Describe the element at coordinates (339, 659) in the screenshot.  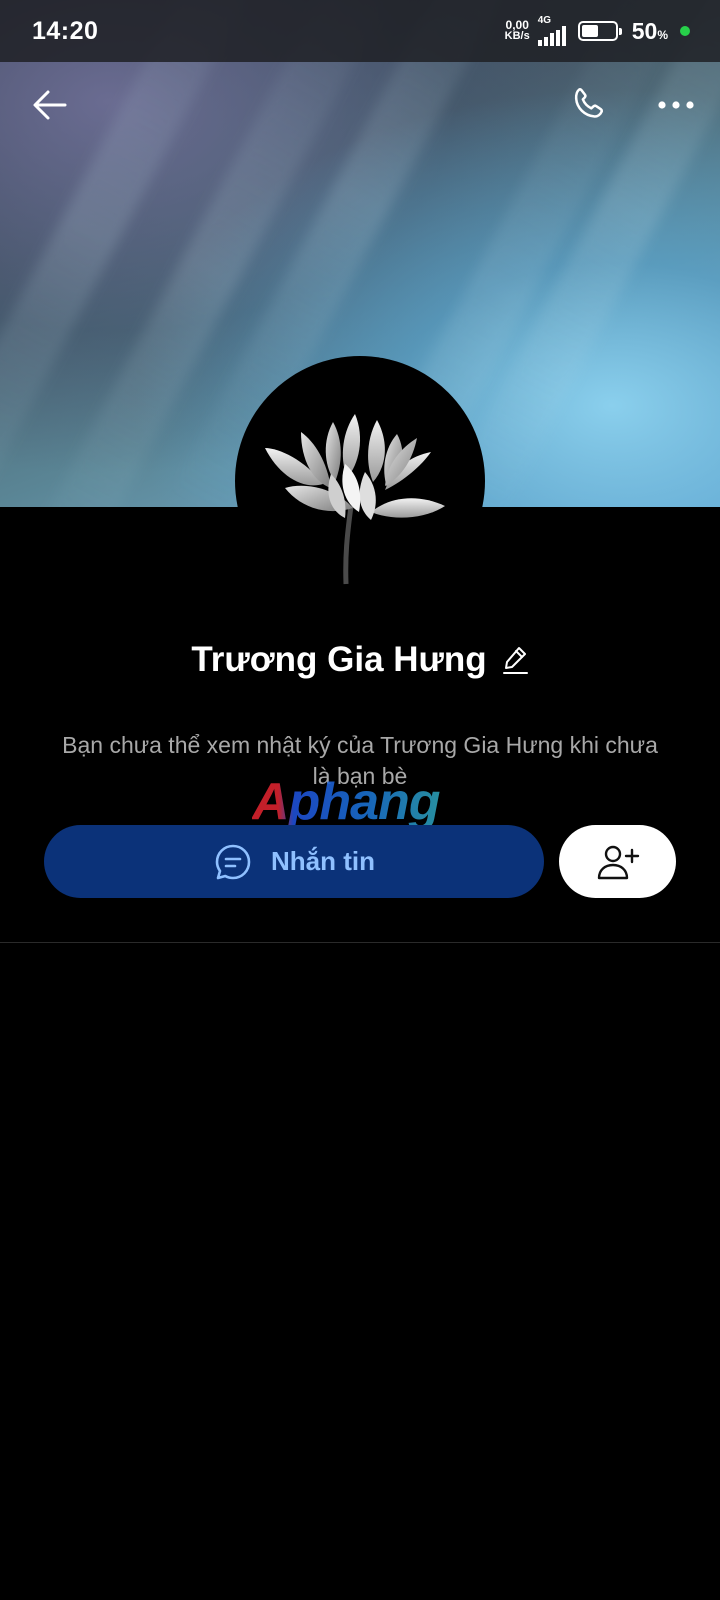
I see `profile-name: Trương Gia Hưng` at that location.